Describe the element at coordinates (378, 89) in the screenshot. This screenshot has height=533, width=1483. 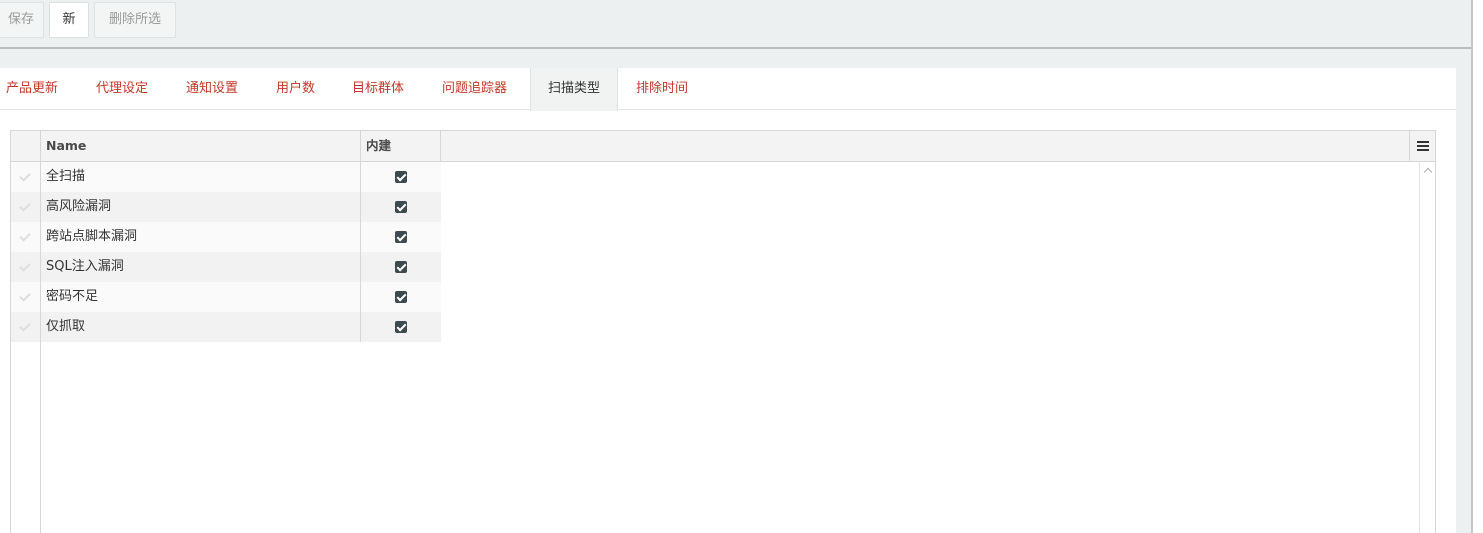
I see `tab-target-groups: 目标群体` at that location.